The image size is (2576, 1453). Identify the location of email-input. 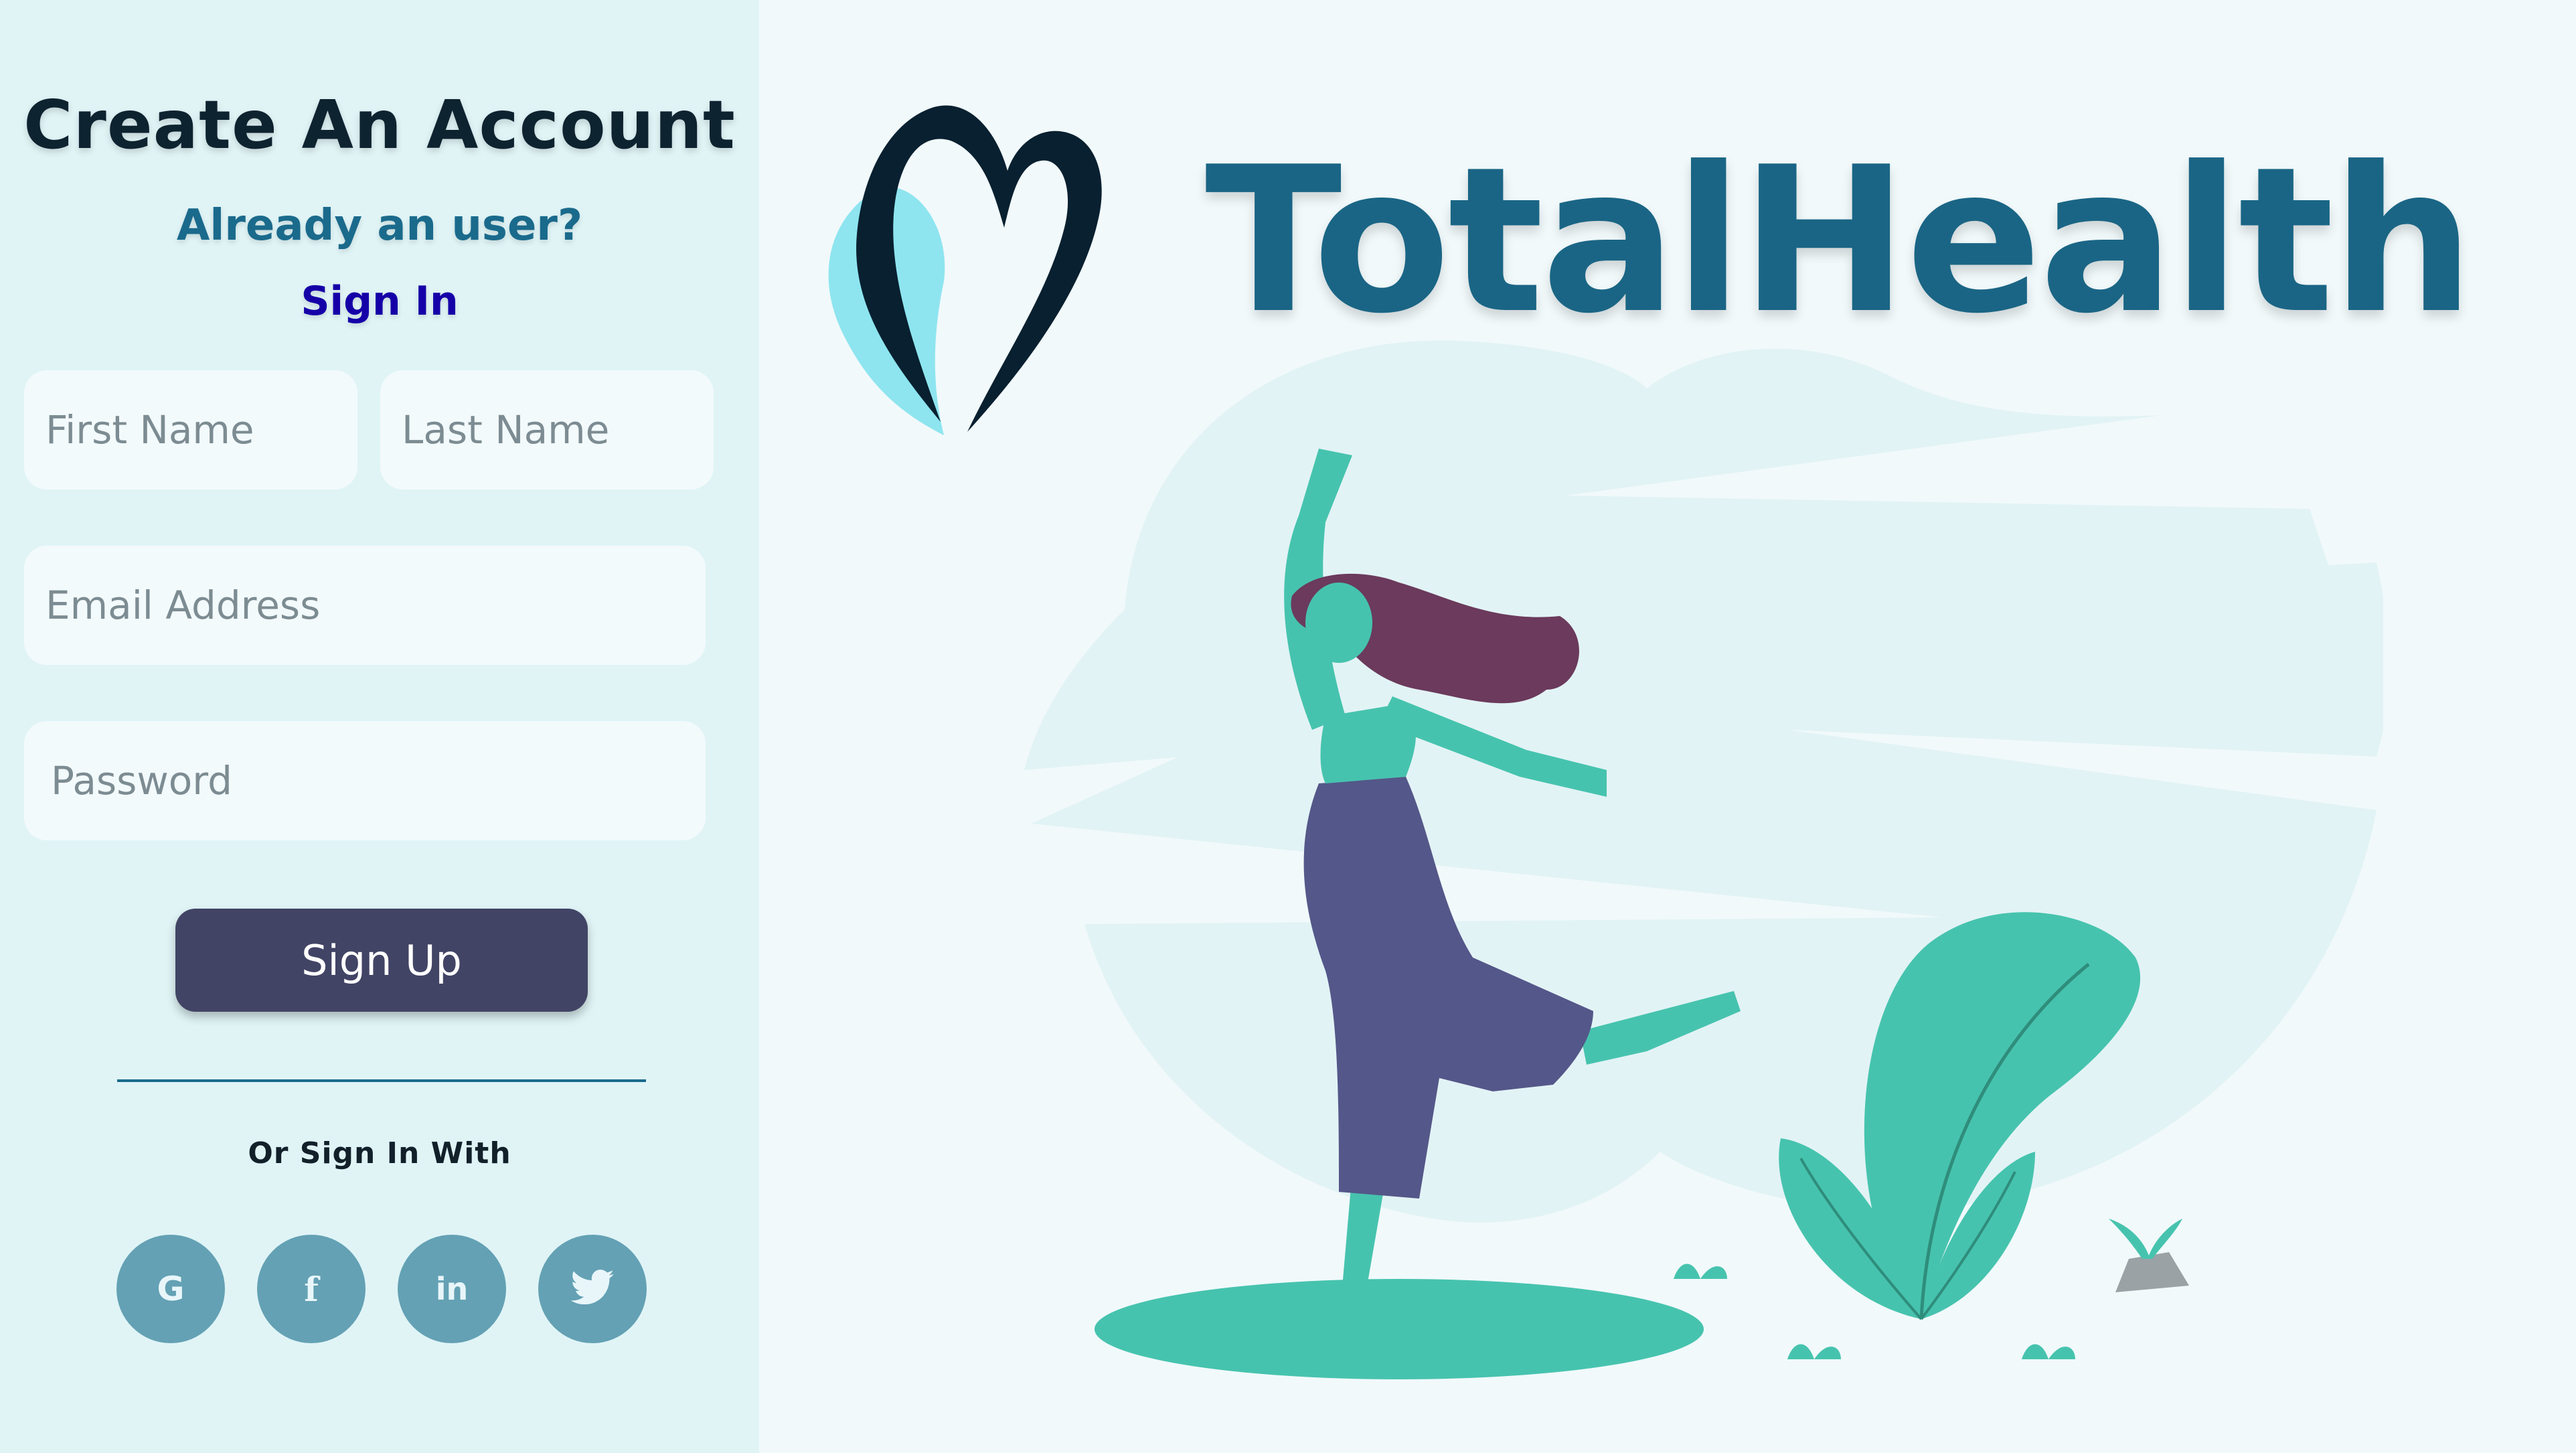
(365, 605).